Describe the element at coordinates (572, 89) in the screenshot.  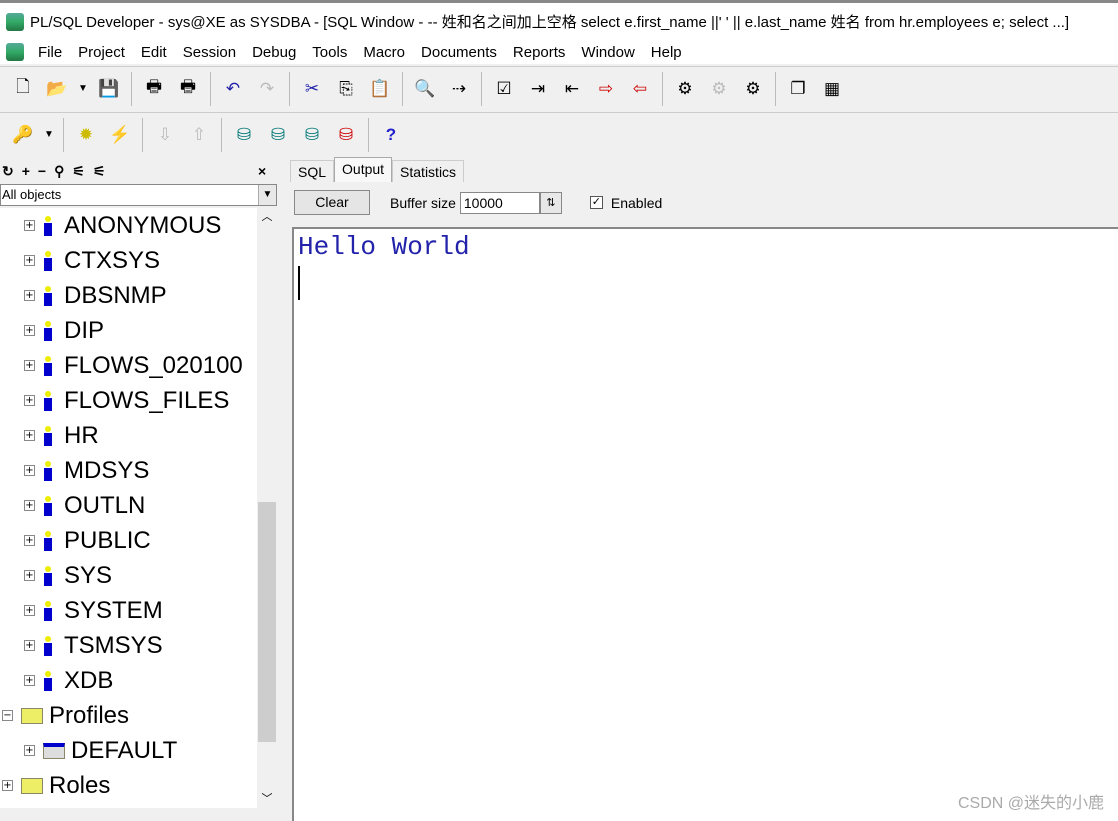
I see `unindent-icon: ⇤` at that location.